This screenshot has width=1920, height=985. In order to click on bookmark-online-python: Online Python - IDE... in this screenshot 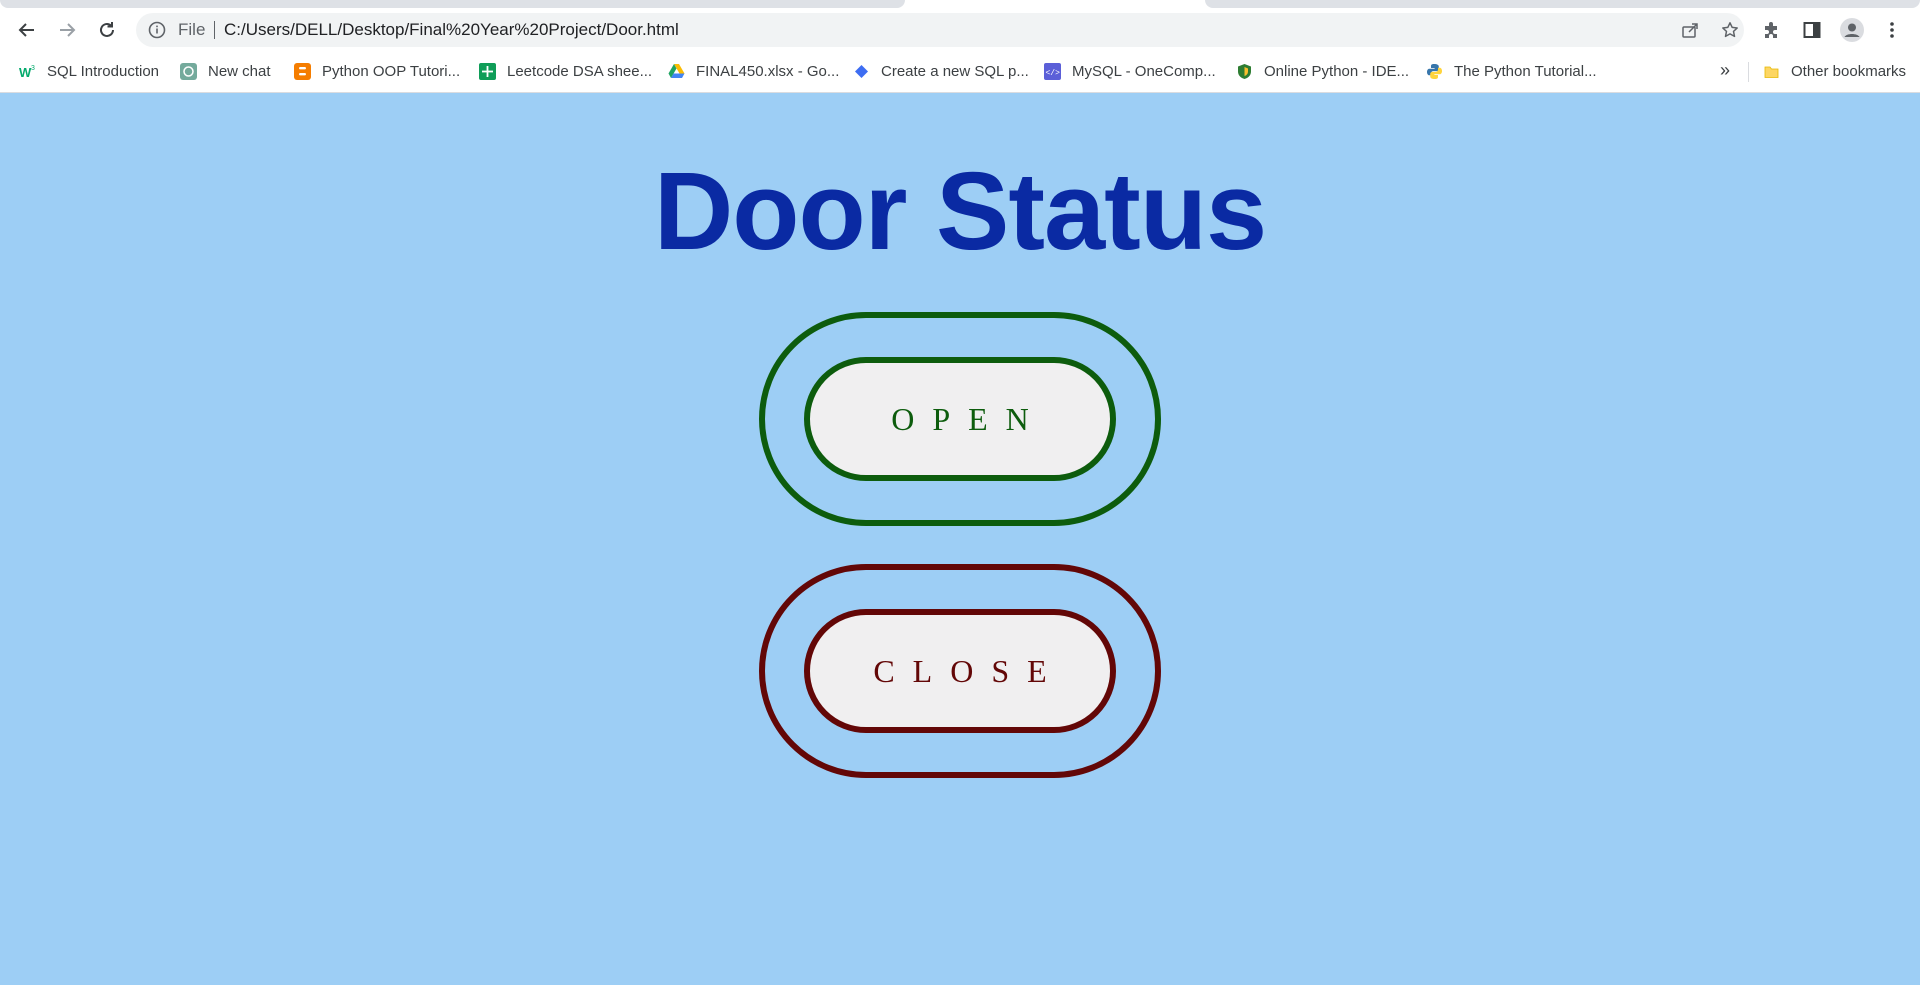, I will do `click(1322, 71)`.